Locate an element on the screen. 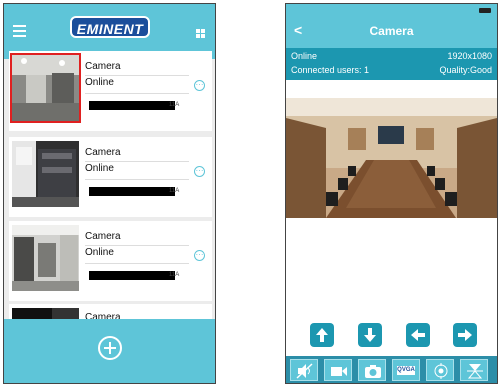  pan-right-button is located at coordinates (465, 335).